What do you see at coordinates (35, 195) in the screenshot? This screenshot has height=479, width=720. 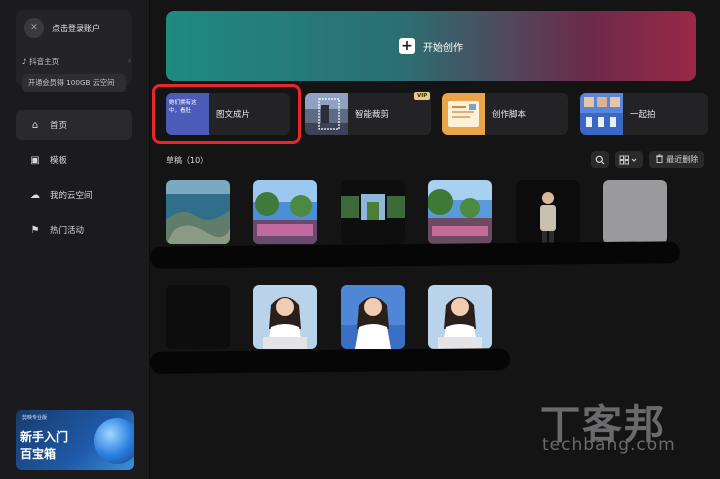 I see `cloud-icon: ☁` at bounding box center [35, 195].